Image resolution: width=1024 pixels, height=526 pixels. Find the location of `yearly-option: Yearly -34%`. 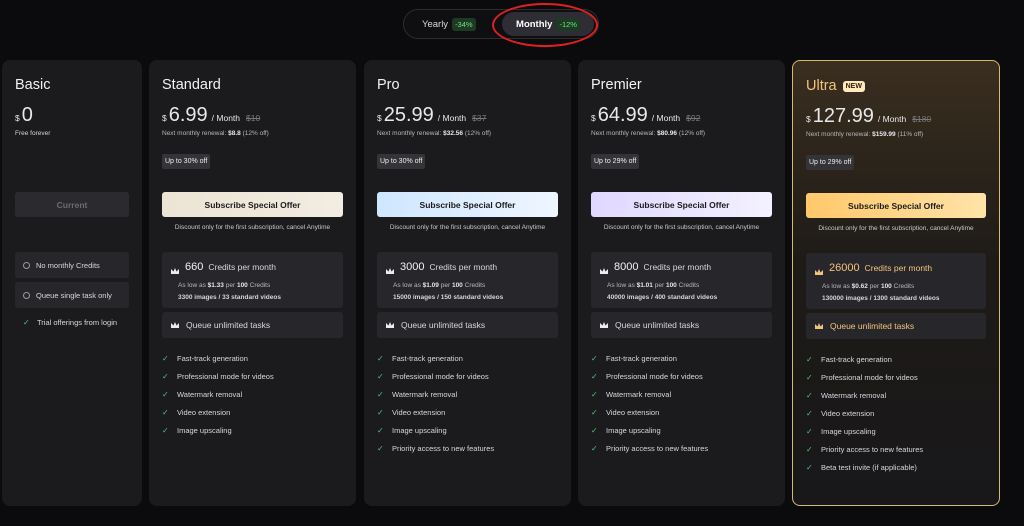

yearly-option: Yearly -34% is located at coordinates (449, 24).